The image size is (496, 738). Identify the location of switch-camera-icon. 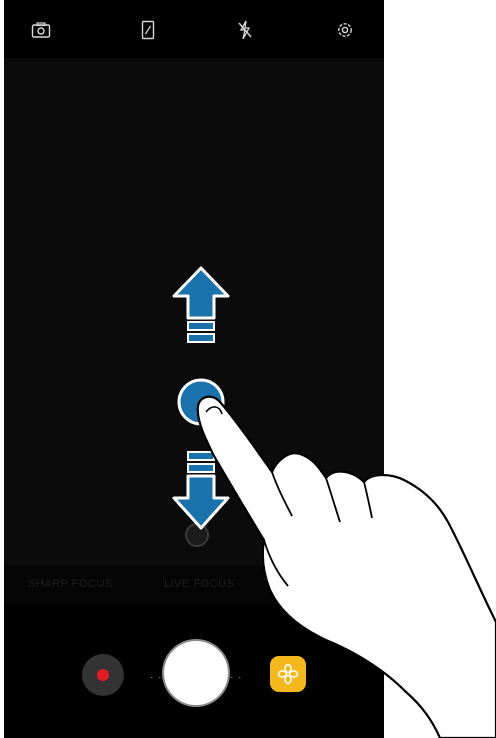
(41, 30).